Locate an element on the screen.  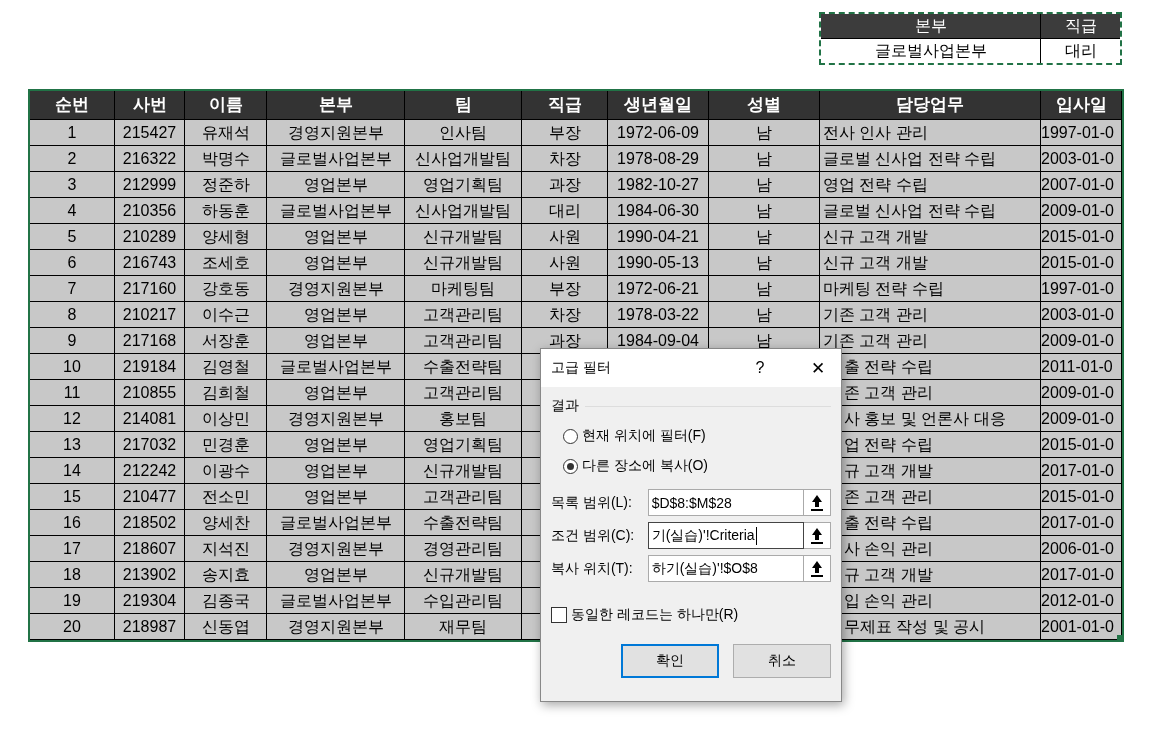
duty-cell: 신규 고객 개발 is located at coordinates (930, 237).